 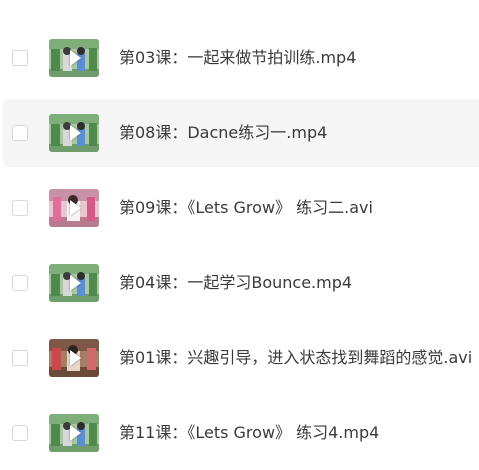 I want to click on file-row: 第08课：Dacne练习一.mp4, so click(x=241, y=133).